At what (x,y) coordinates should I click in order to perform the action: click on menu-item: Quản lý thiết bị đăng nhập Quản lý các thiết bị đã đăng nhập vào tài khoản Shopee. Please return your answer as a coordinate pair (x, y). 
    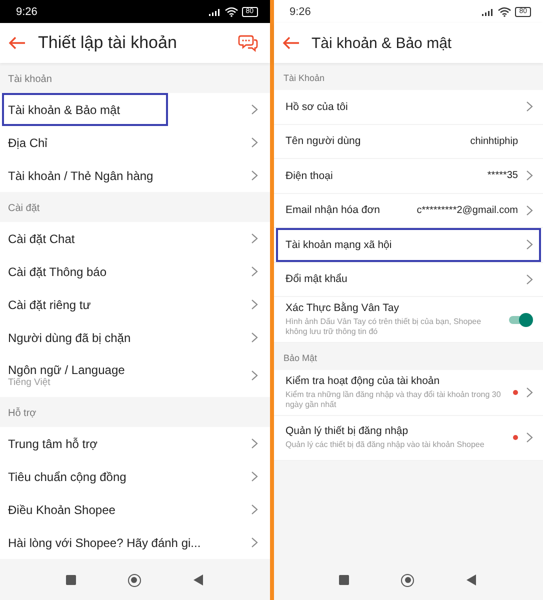
    Looking at the image, I should click on (408, 438).